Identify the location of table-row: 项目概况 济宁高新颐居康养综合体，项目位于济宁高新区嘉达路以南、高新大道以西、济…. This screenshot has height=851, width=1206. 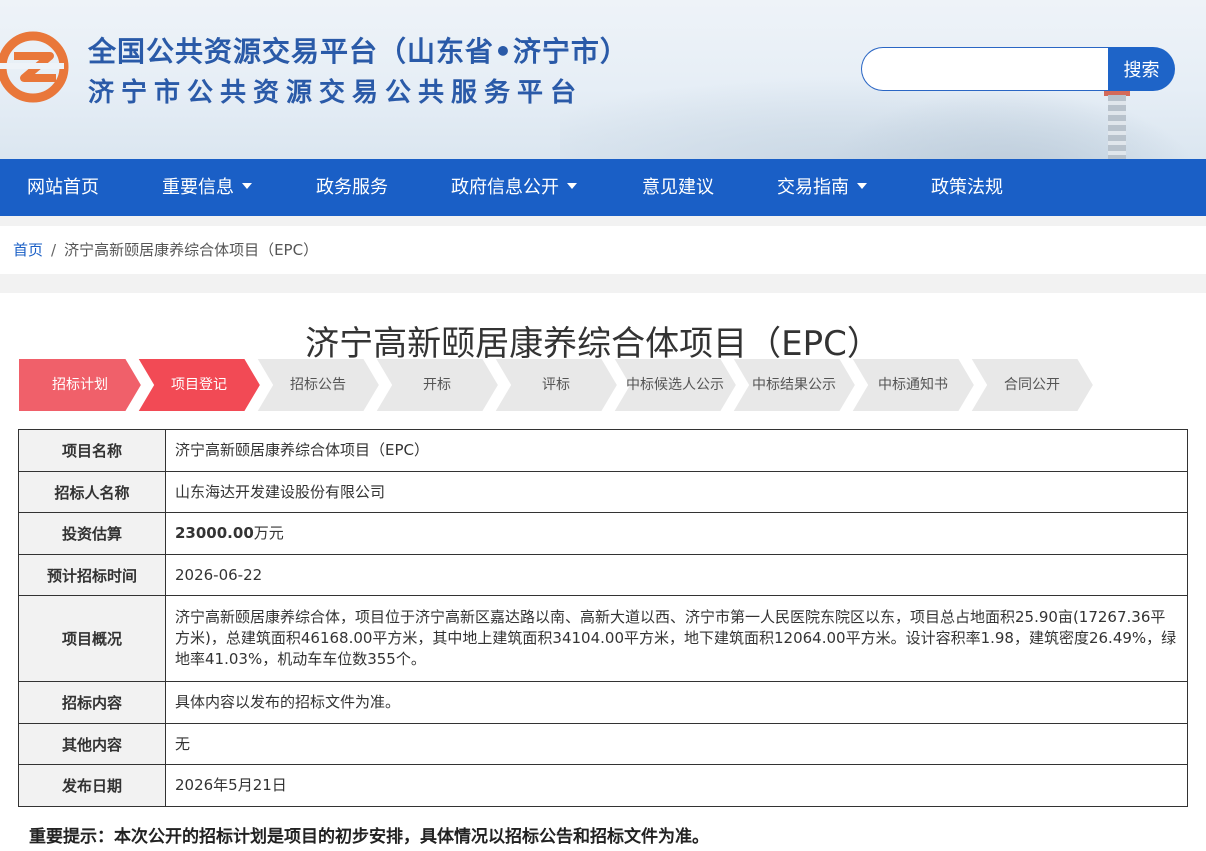
(603, 638).